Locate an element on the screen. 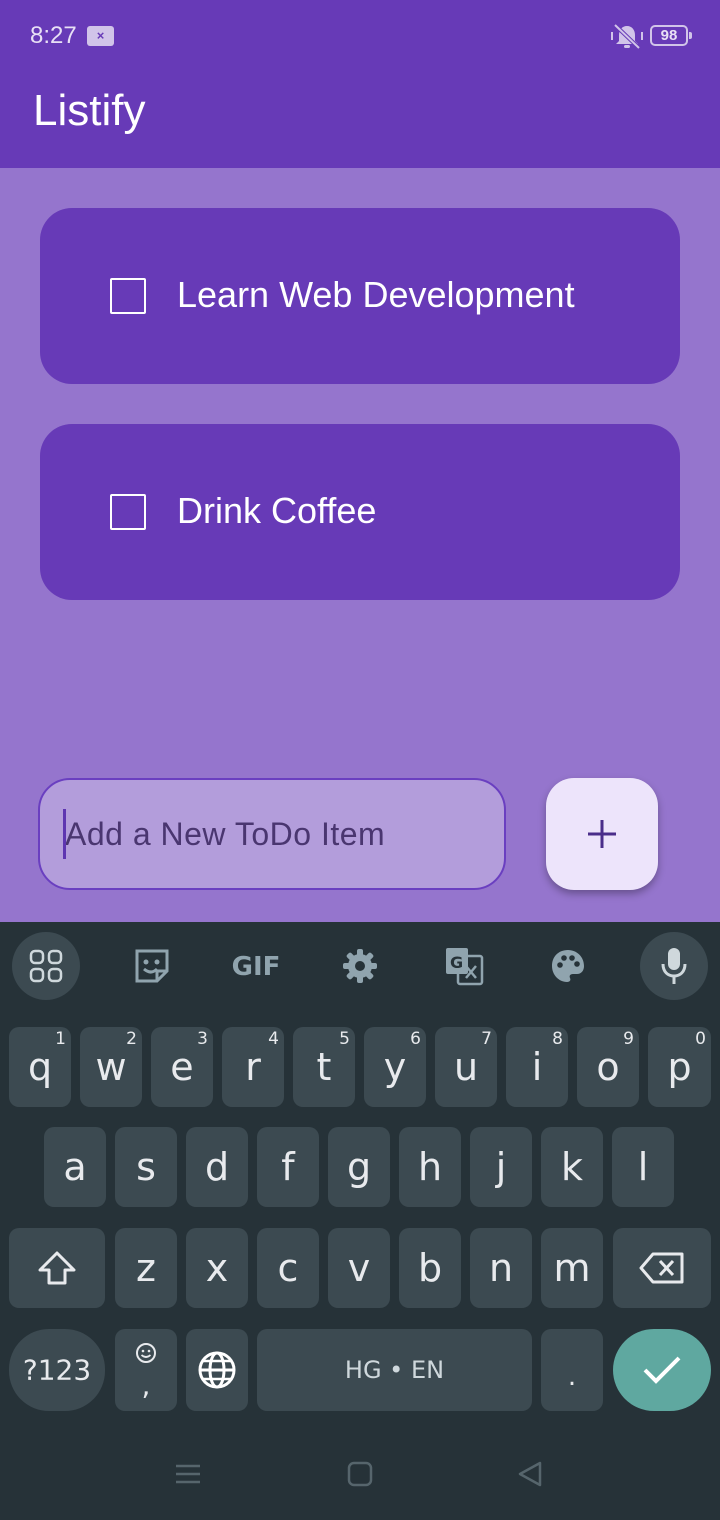 The width and height of the screenshot is (720, 1520). key-o: o9 is located at coordinates (608, 1067).